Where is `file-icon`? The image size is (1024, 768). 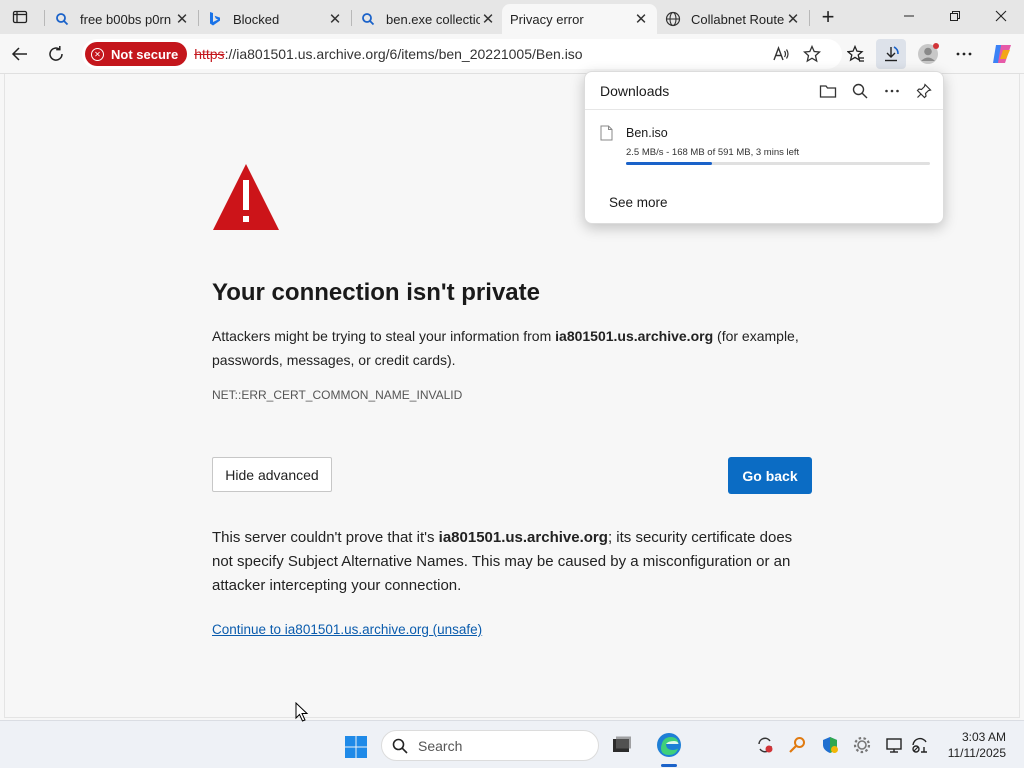
file-icon is located at coordinates (606, 133).